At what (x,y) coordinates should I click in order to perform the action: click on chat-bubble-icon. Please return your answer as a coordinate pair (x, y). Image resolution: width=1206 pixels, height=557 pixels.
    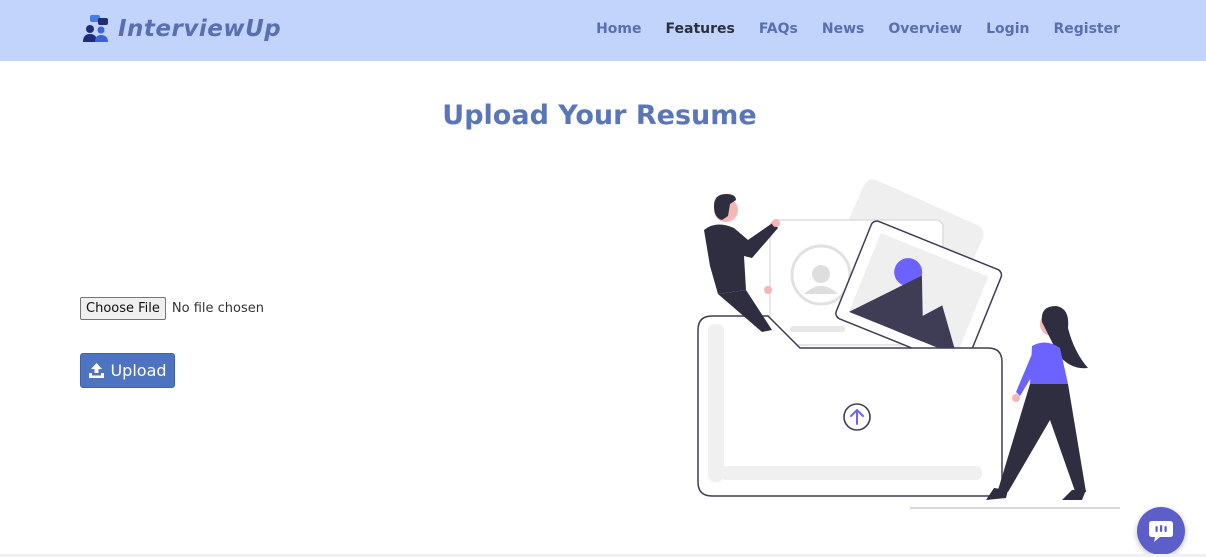
    Looking at the image, I should click on (1161, 531).